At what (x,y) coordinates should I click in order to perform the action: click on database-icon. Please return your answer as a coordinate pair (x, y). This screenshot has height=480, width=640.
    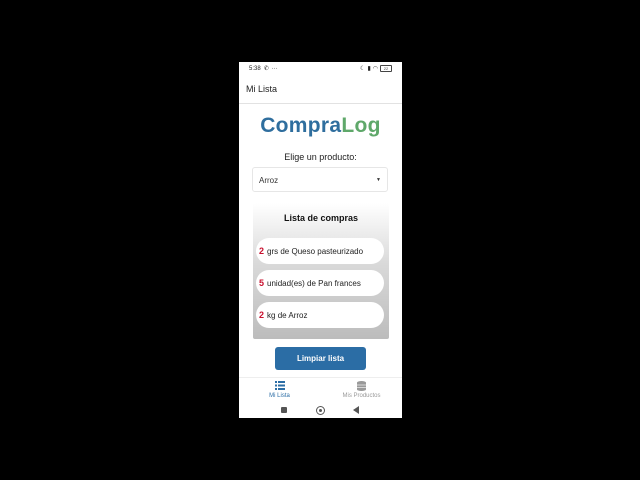
    Looking at the image, I should click on (361, 386).